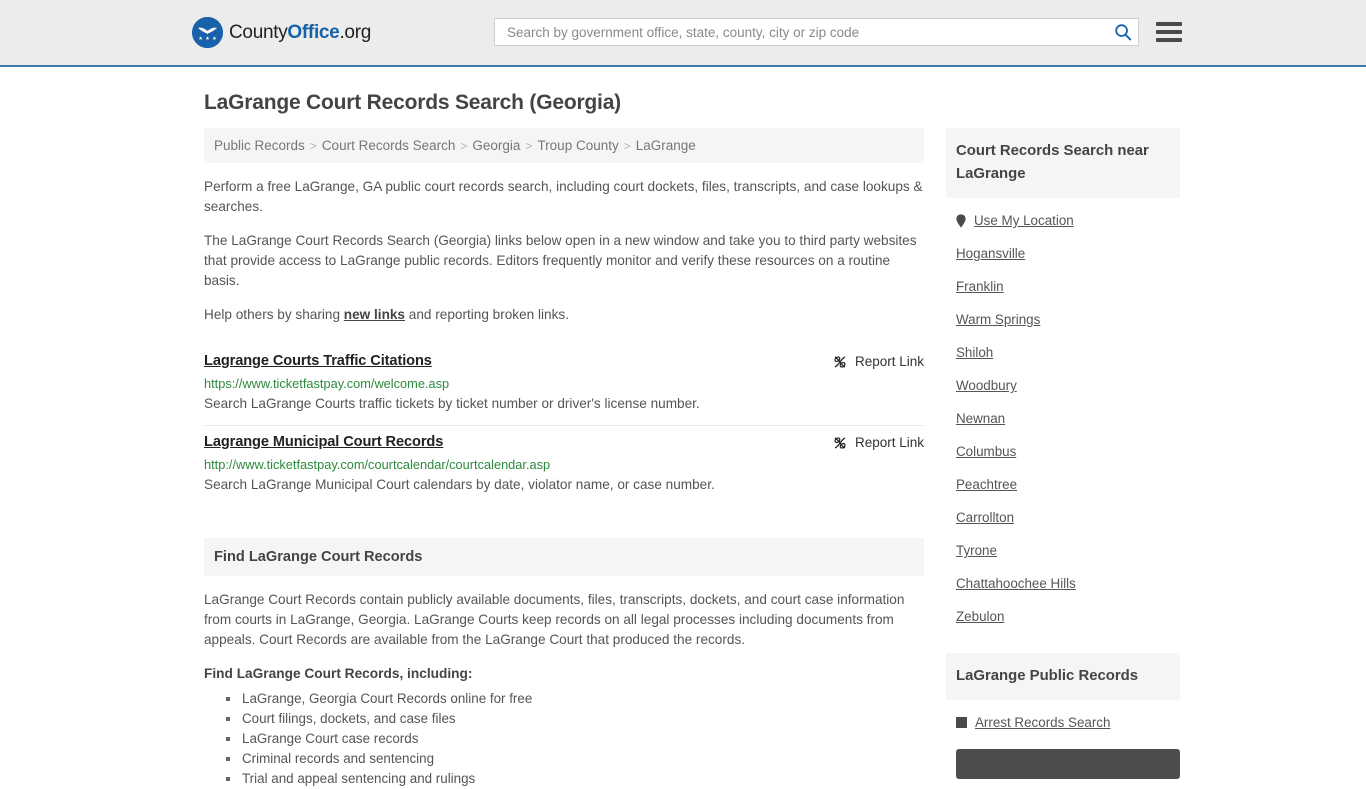  Describe the element at coordinates (1063, 385) in the screenshot. I see `sidebar-item-woodbury: Woodbury` at that location.